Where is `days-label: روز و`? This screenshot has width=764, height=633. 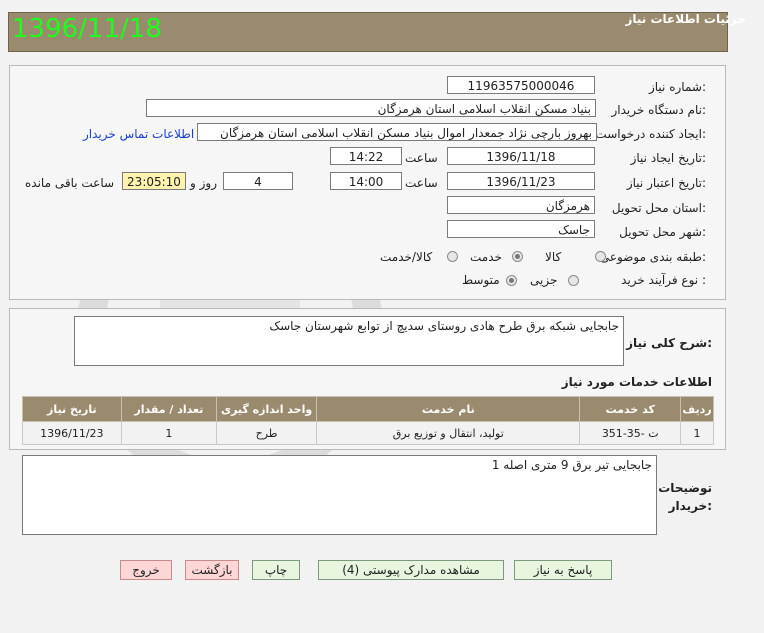
days-label: روز و is located at coordinates (203, 183).